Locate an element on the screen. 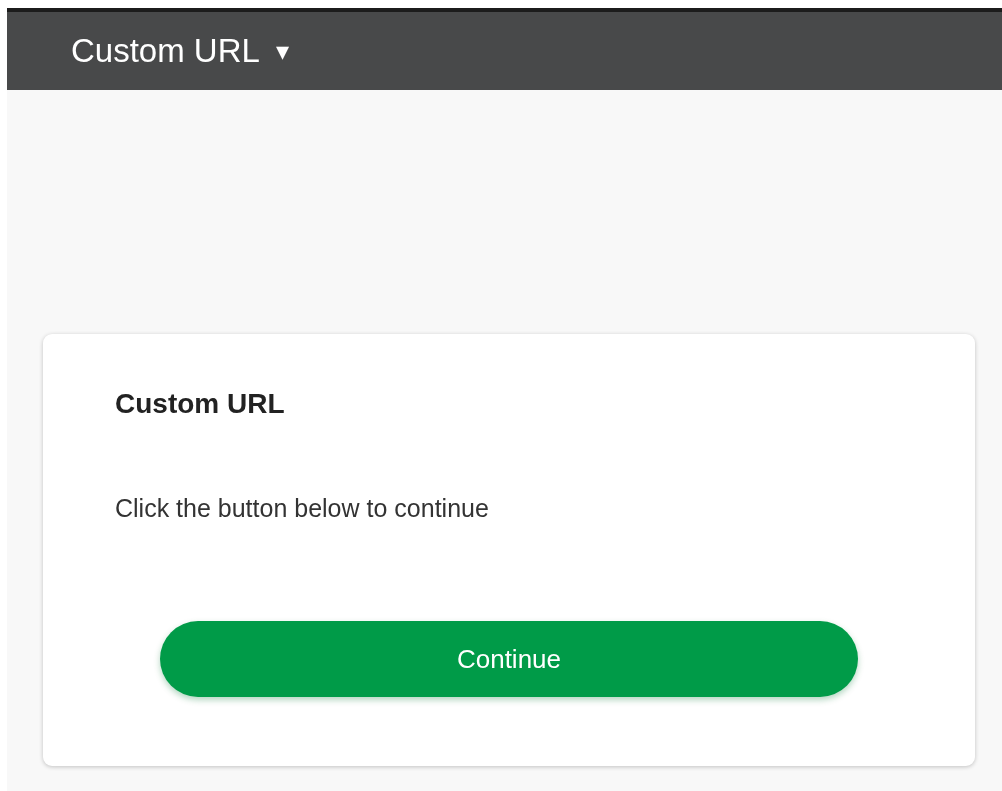 The height and width of the screenshot is (791, 1002). page-title: Custom URL is located at coordinates (165, 51).